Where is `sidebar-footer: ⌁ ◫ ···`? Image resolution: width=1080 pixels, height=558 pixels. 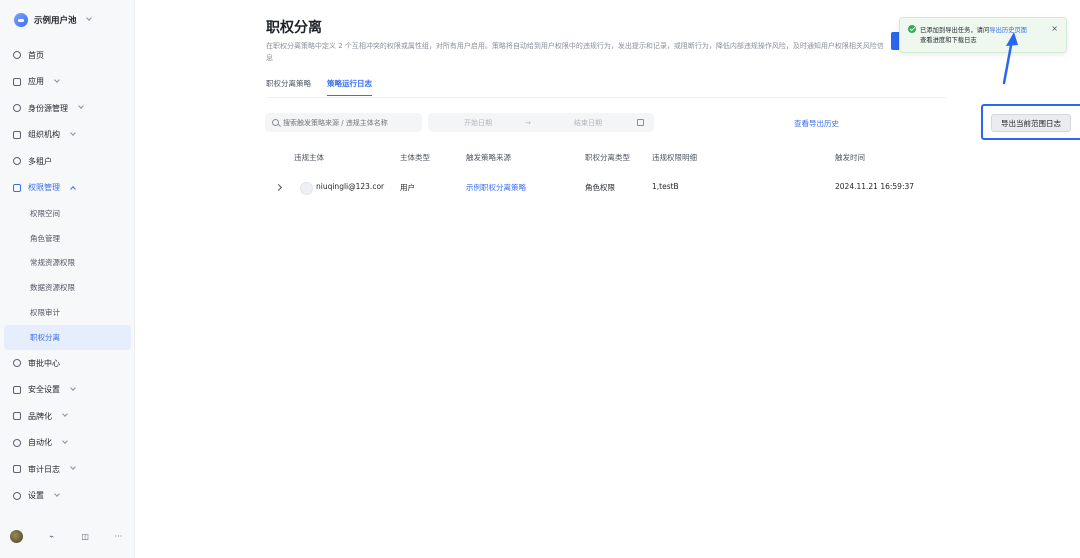 sidebar-footer: ⌁ ◫ ··· is located at coordinates (67, 536).